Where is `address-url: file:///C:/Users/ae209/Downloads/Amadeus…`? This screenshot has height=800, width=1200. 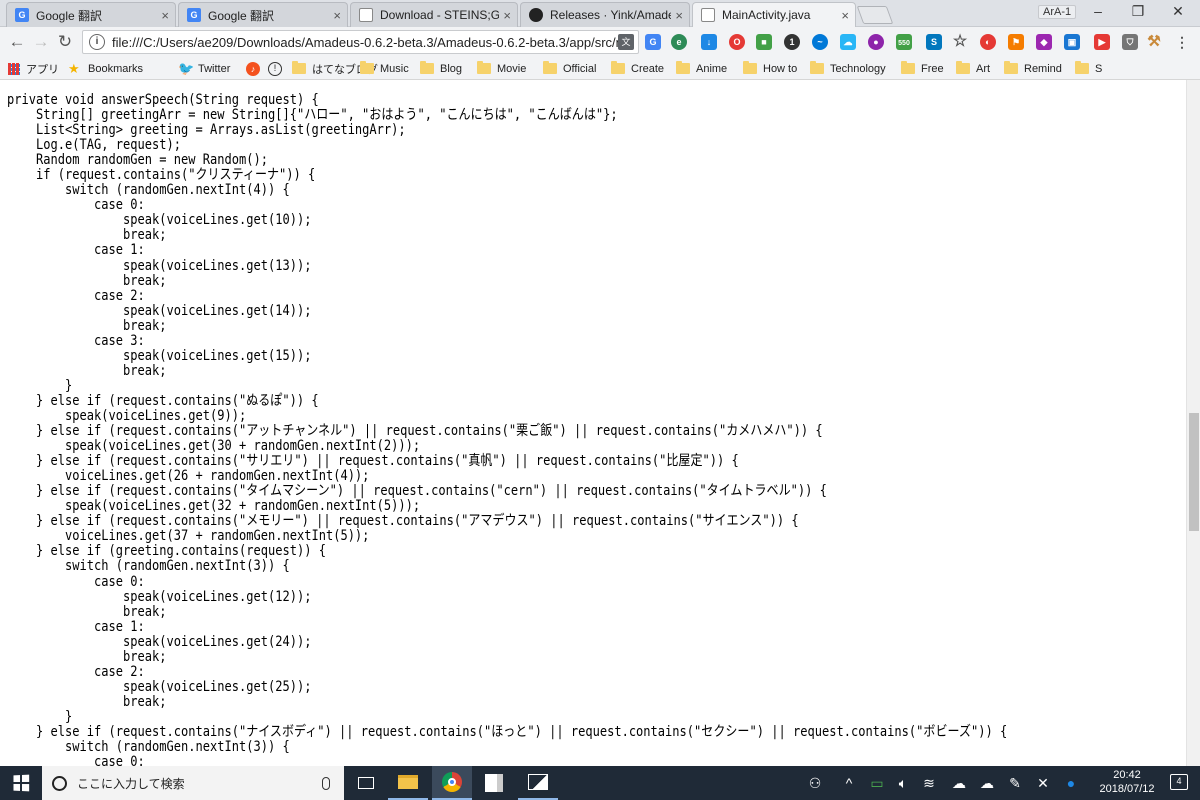 address-url: file:///C:/Users/ae209/Downloads/Amadeus… is located at coordinates (365, 42).